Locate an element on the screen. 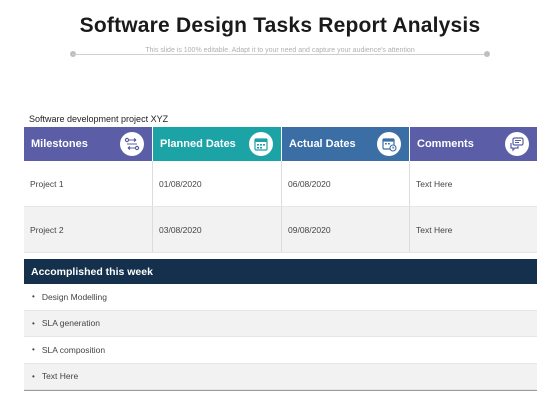 Image resolution: width=560 pixels, height=420 pixels. chat-bubbles-icon is located at coordinates (517, 144).